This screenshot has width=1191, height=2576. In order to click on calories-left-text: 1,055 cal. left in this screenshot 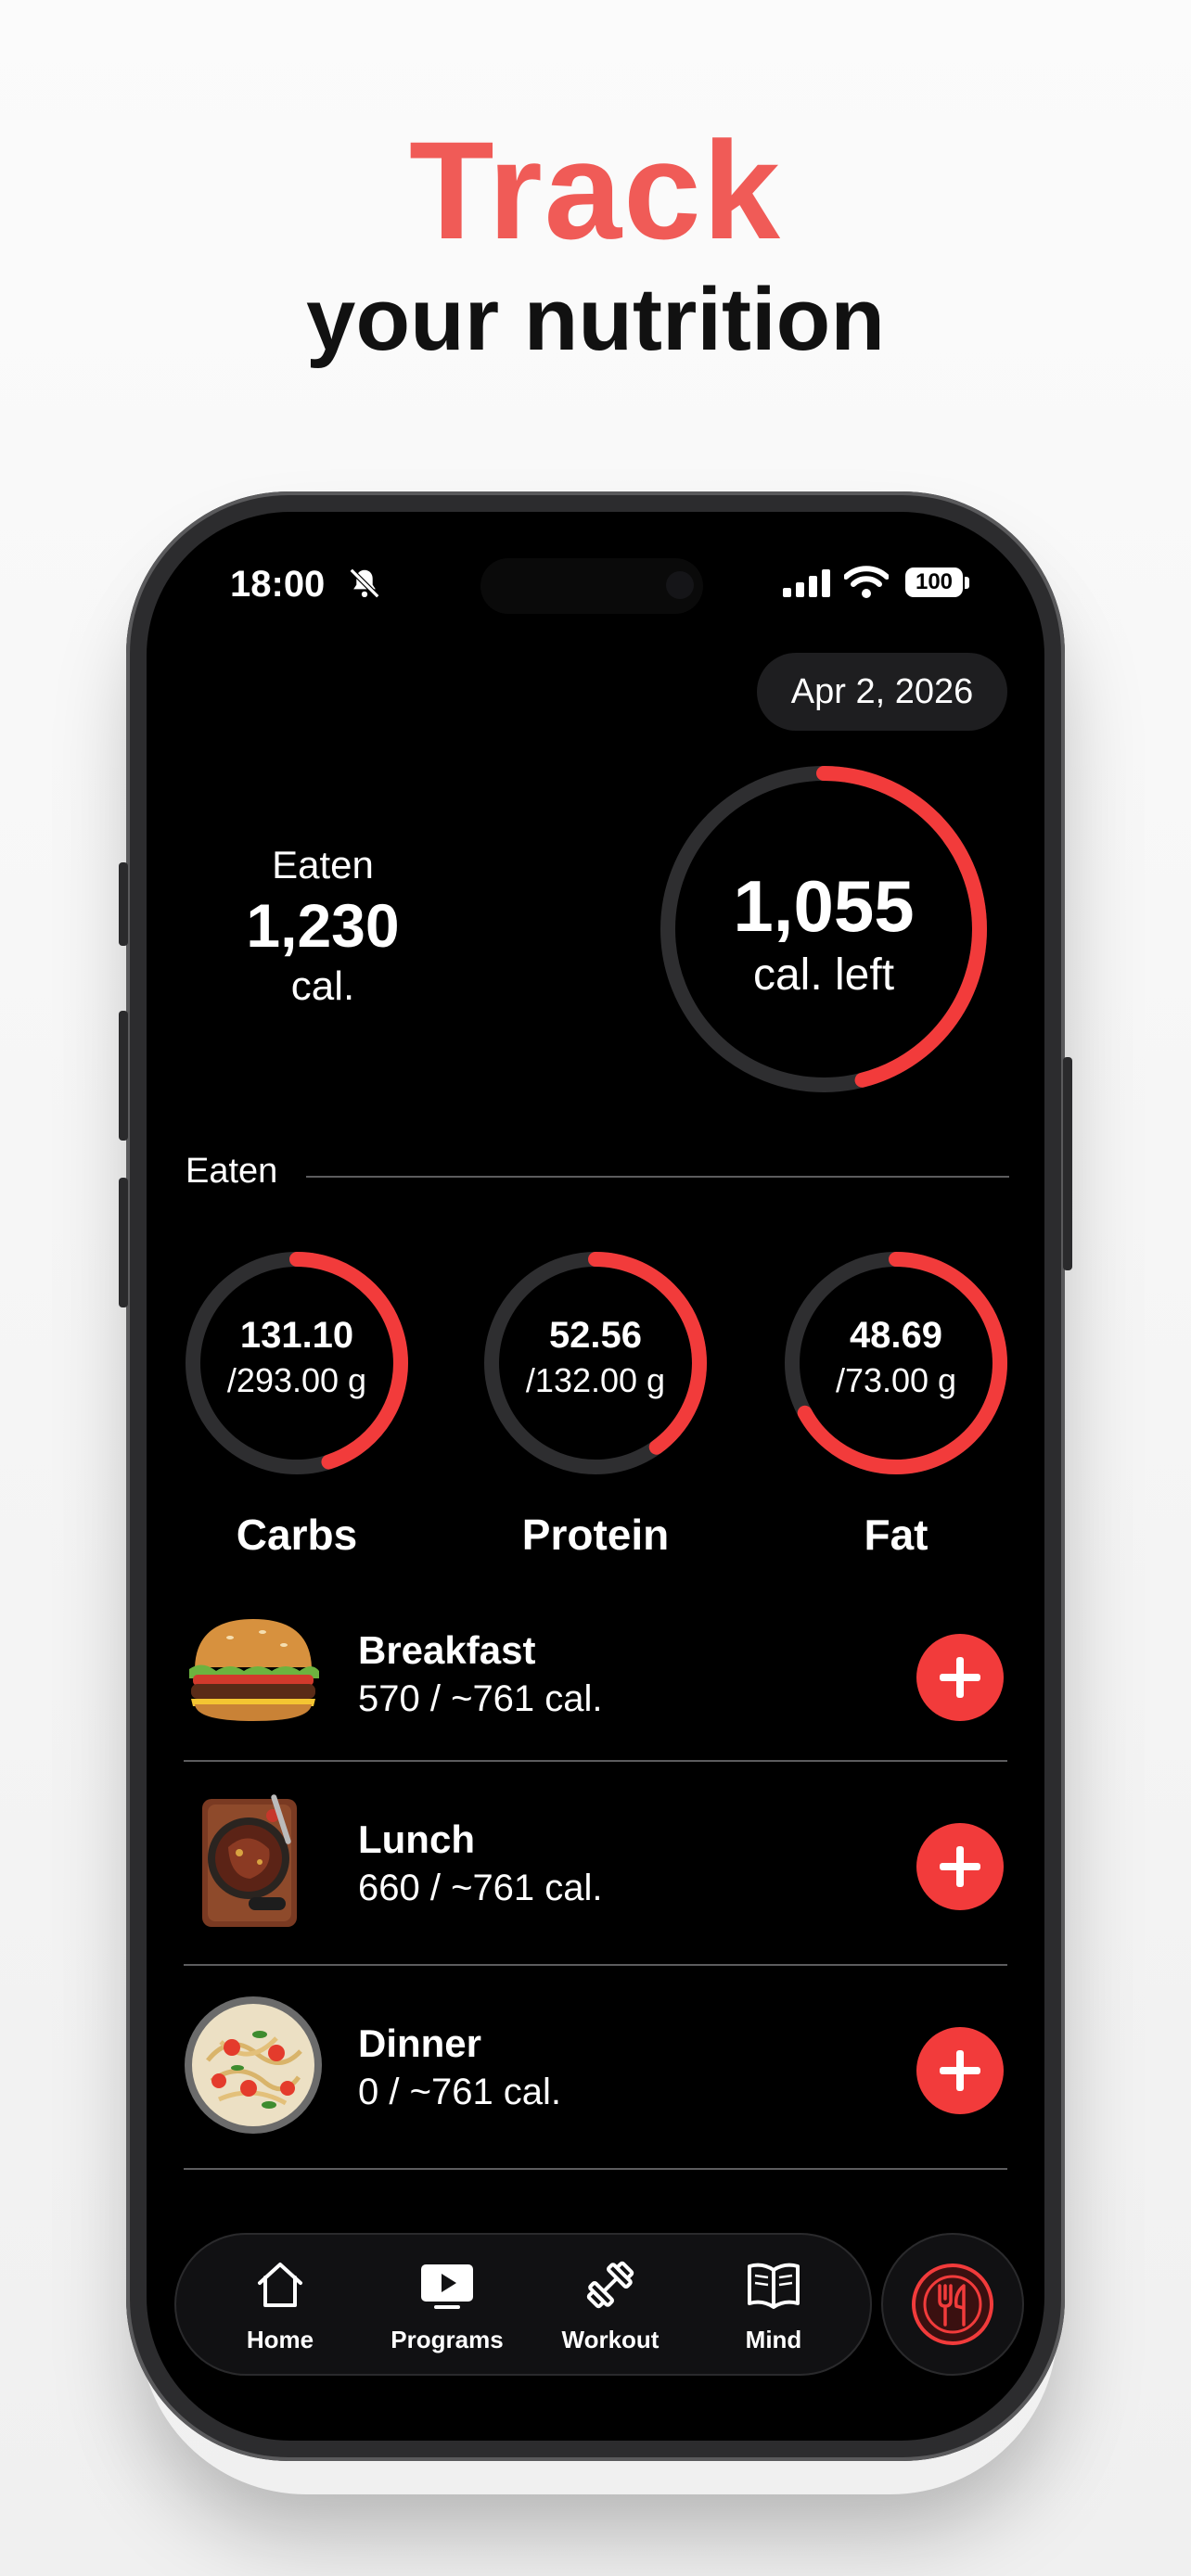, I will do `click(824, 933)`.